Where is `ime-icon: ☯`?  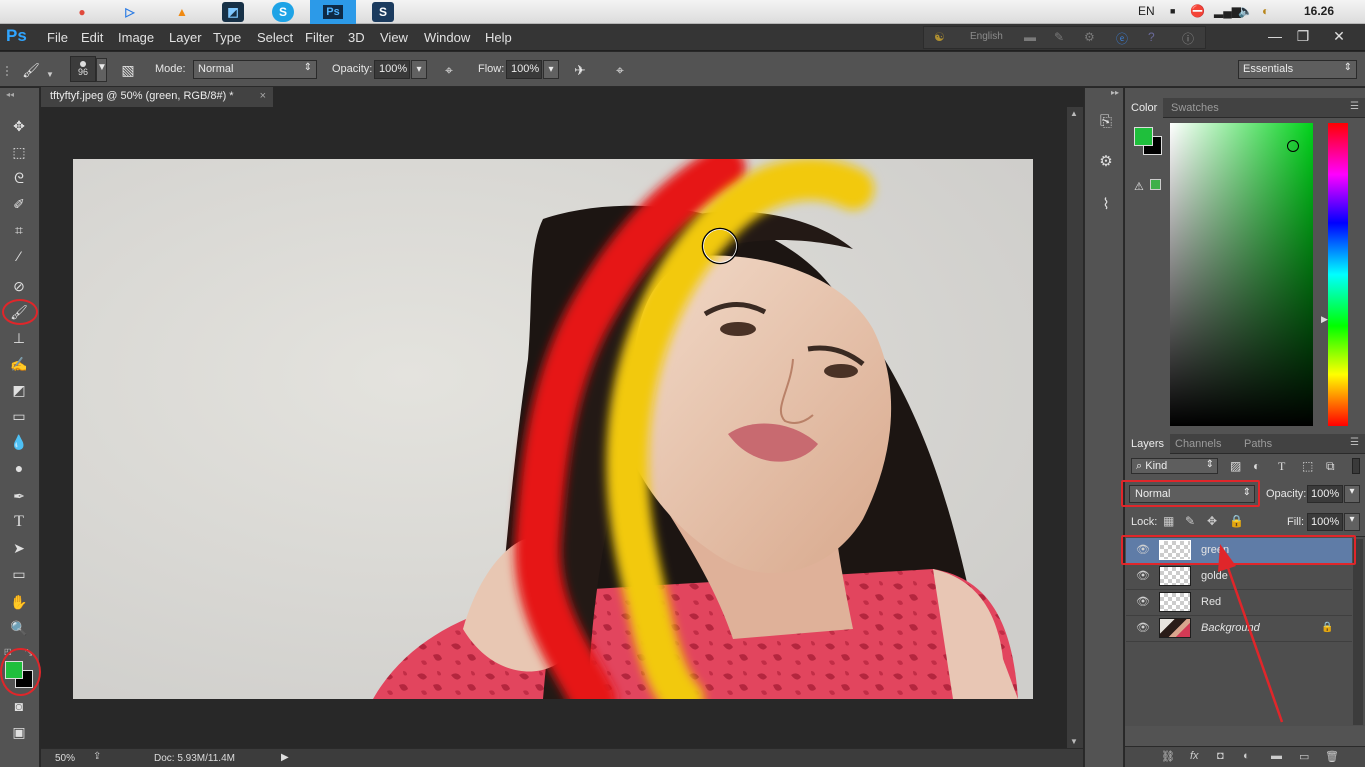
ime-icon: ☯ is located at coordinates (939, 37).